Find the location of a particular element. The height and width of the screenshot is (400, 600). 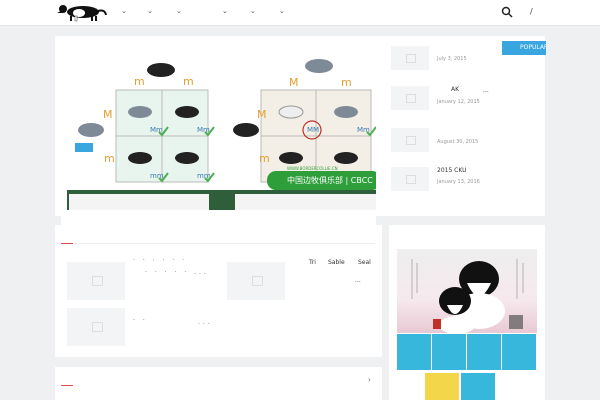

section-divider is located at coordinates (225, 243).